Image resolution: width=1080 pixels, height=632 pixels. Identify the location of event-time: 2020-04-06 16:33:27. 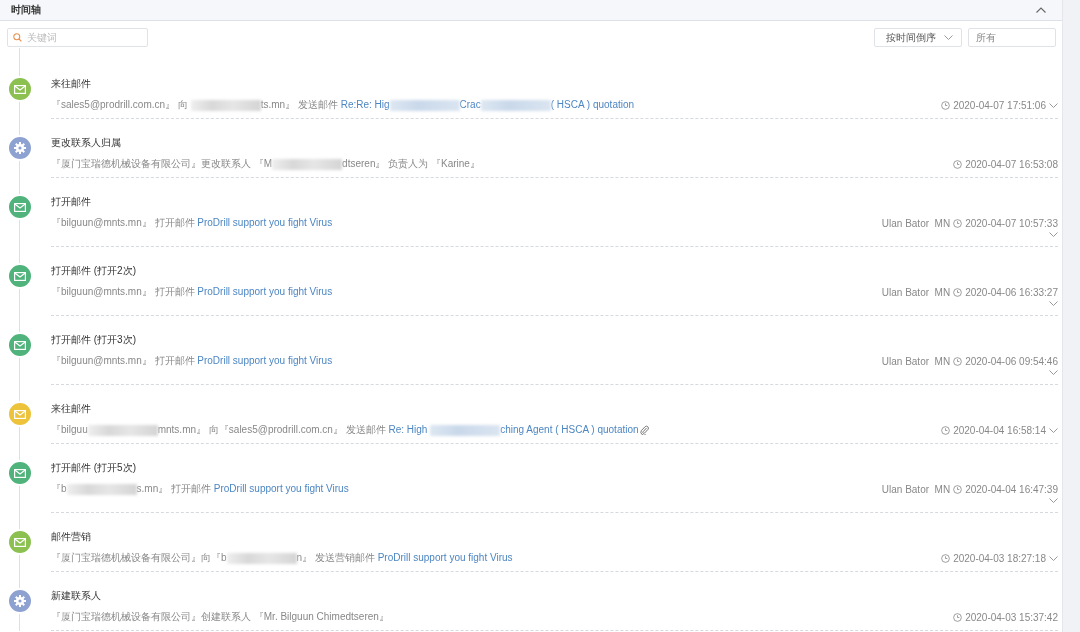
(1011, 292).